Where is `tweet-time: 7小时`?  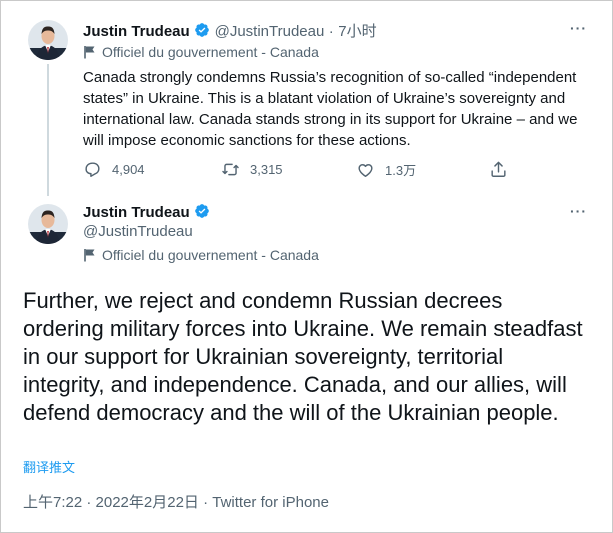
tweet-time: 7小时 is located at coordinates (357, 31).